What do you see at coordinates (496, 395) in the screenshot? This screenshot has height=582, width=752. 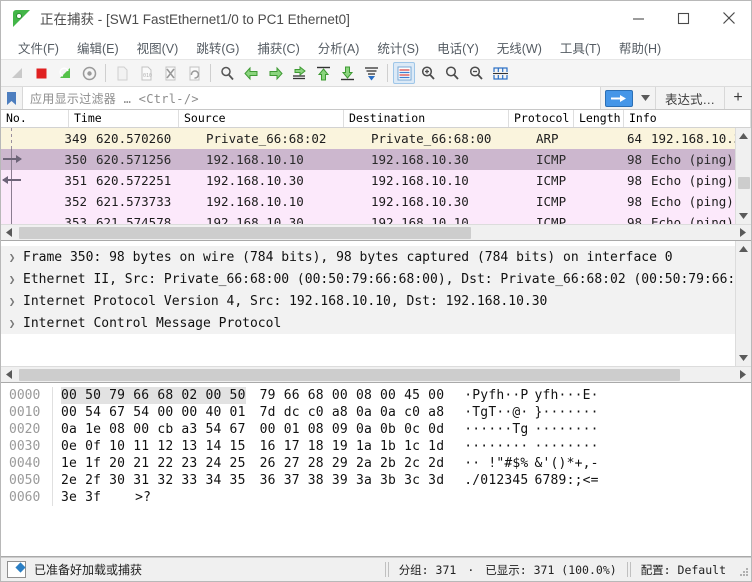 I see `hex-ascii-left: ·Pyfh··P` at bounding box center [496, 395].